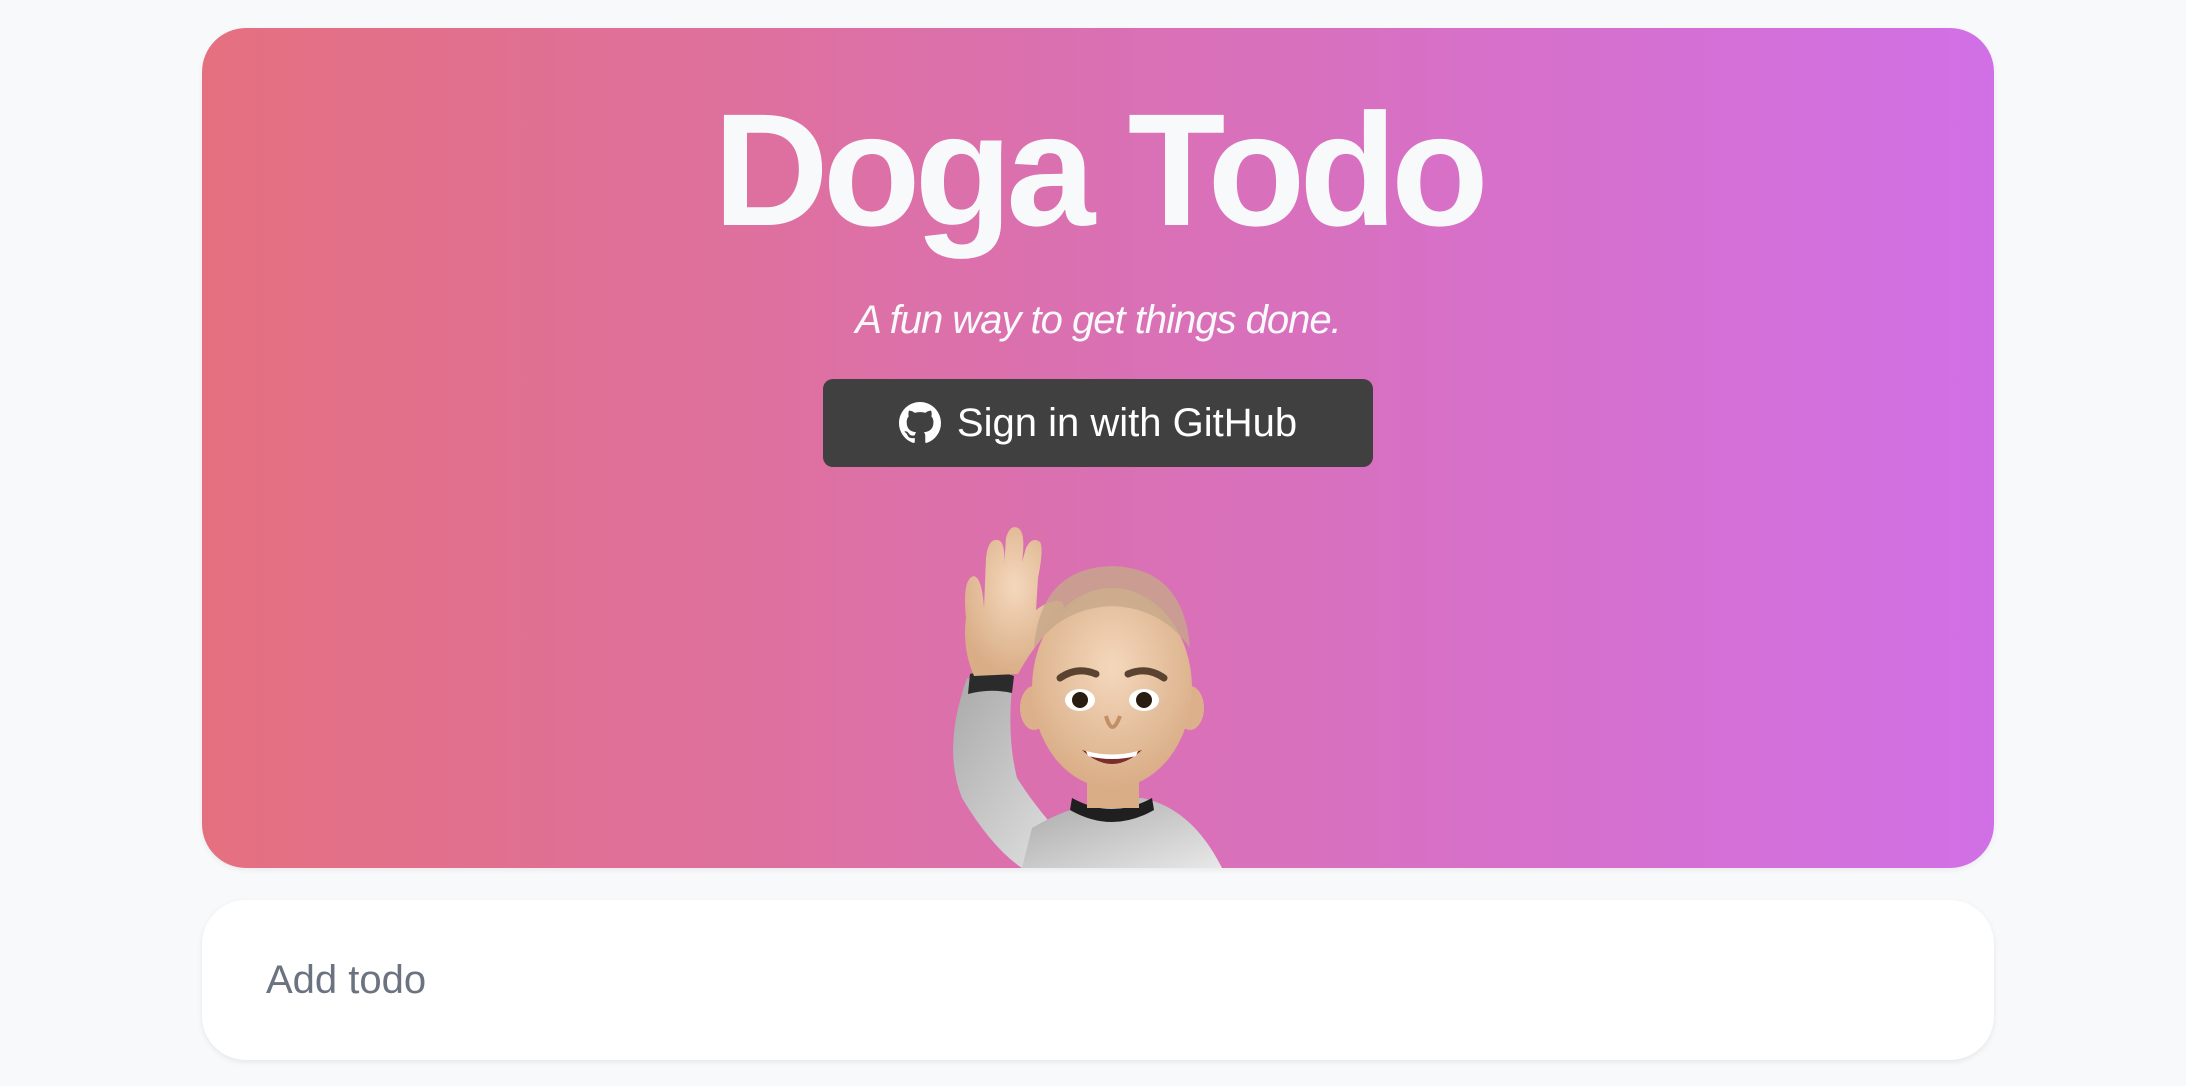 This screenshot has width=2186, height=1086. I want to click on github-signin-button: Sign in with GitHub, so click(1098, 423).